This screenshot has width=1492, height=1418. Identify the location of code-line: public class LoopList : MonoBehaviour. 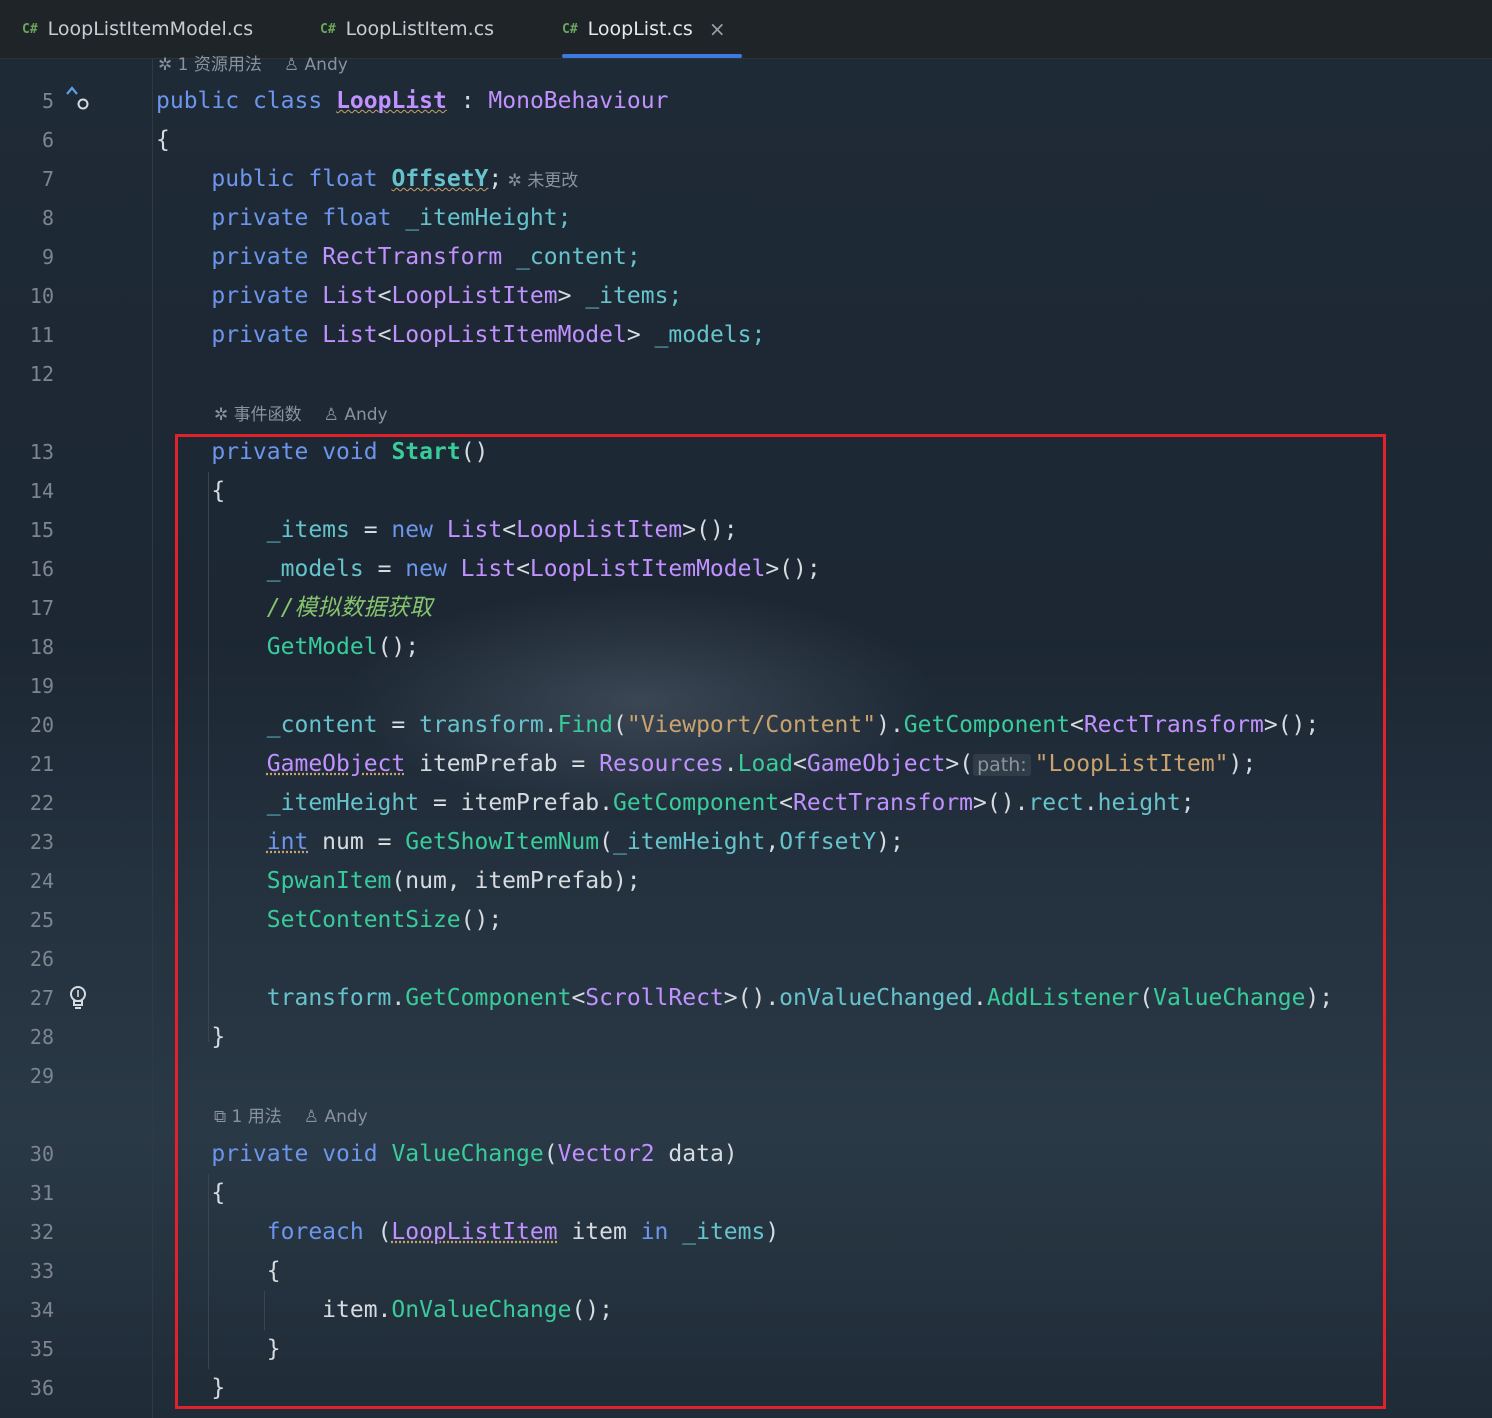
(412, 101).